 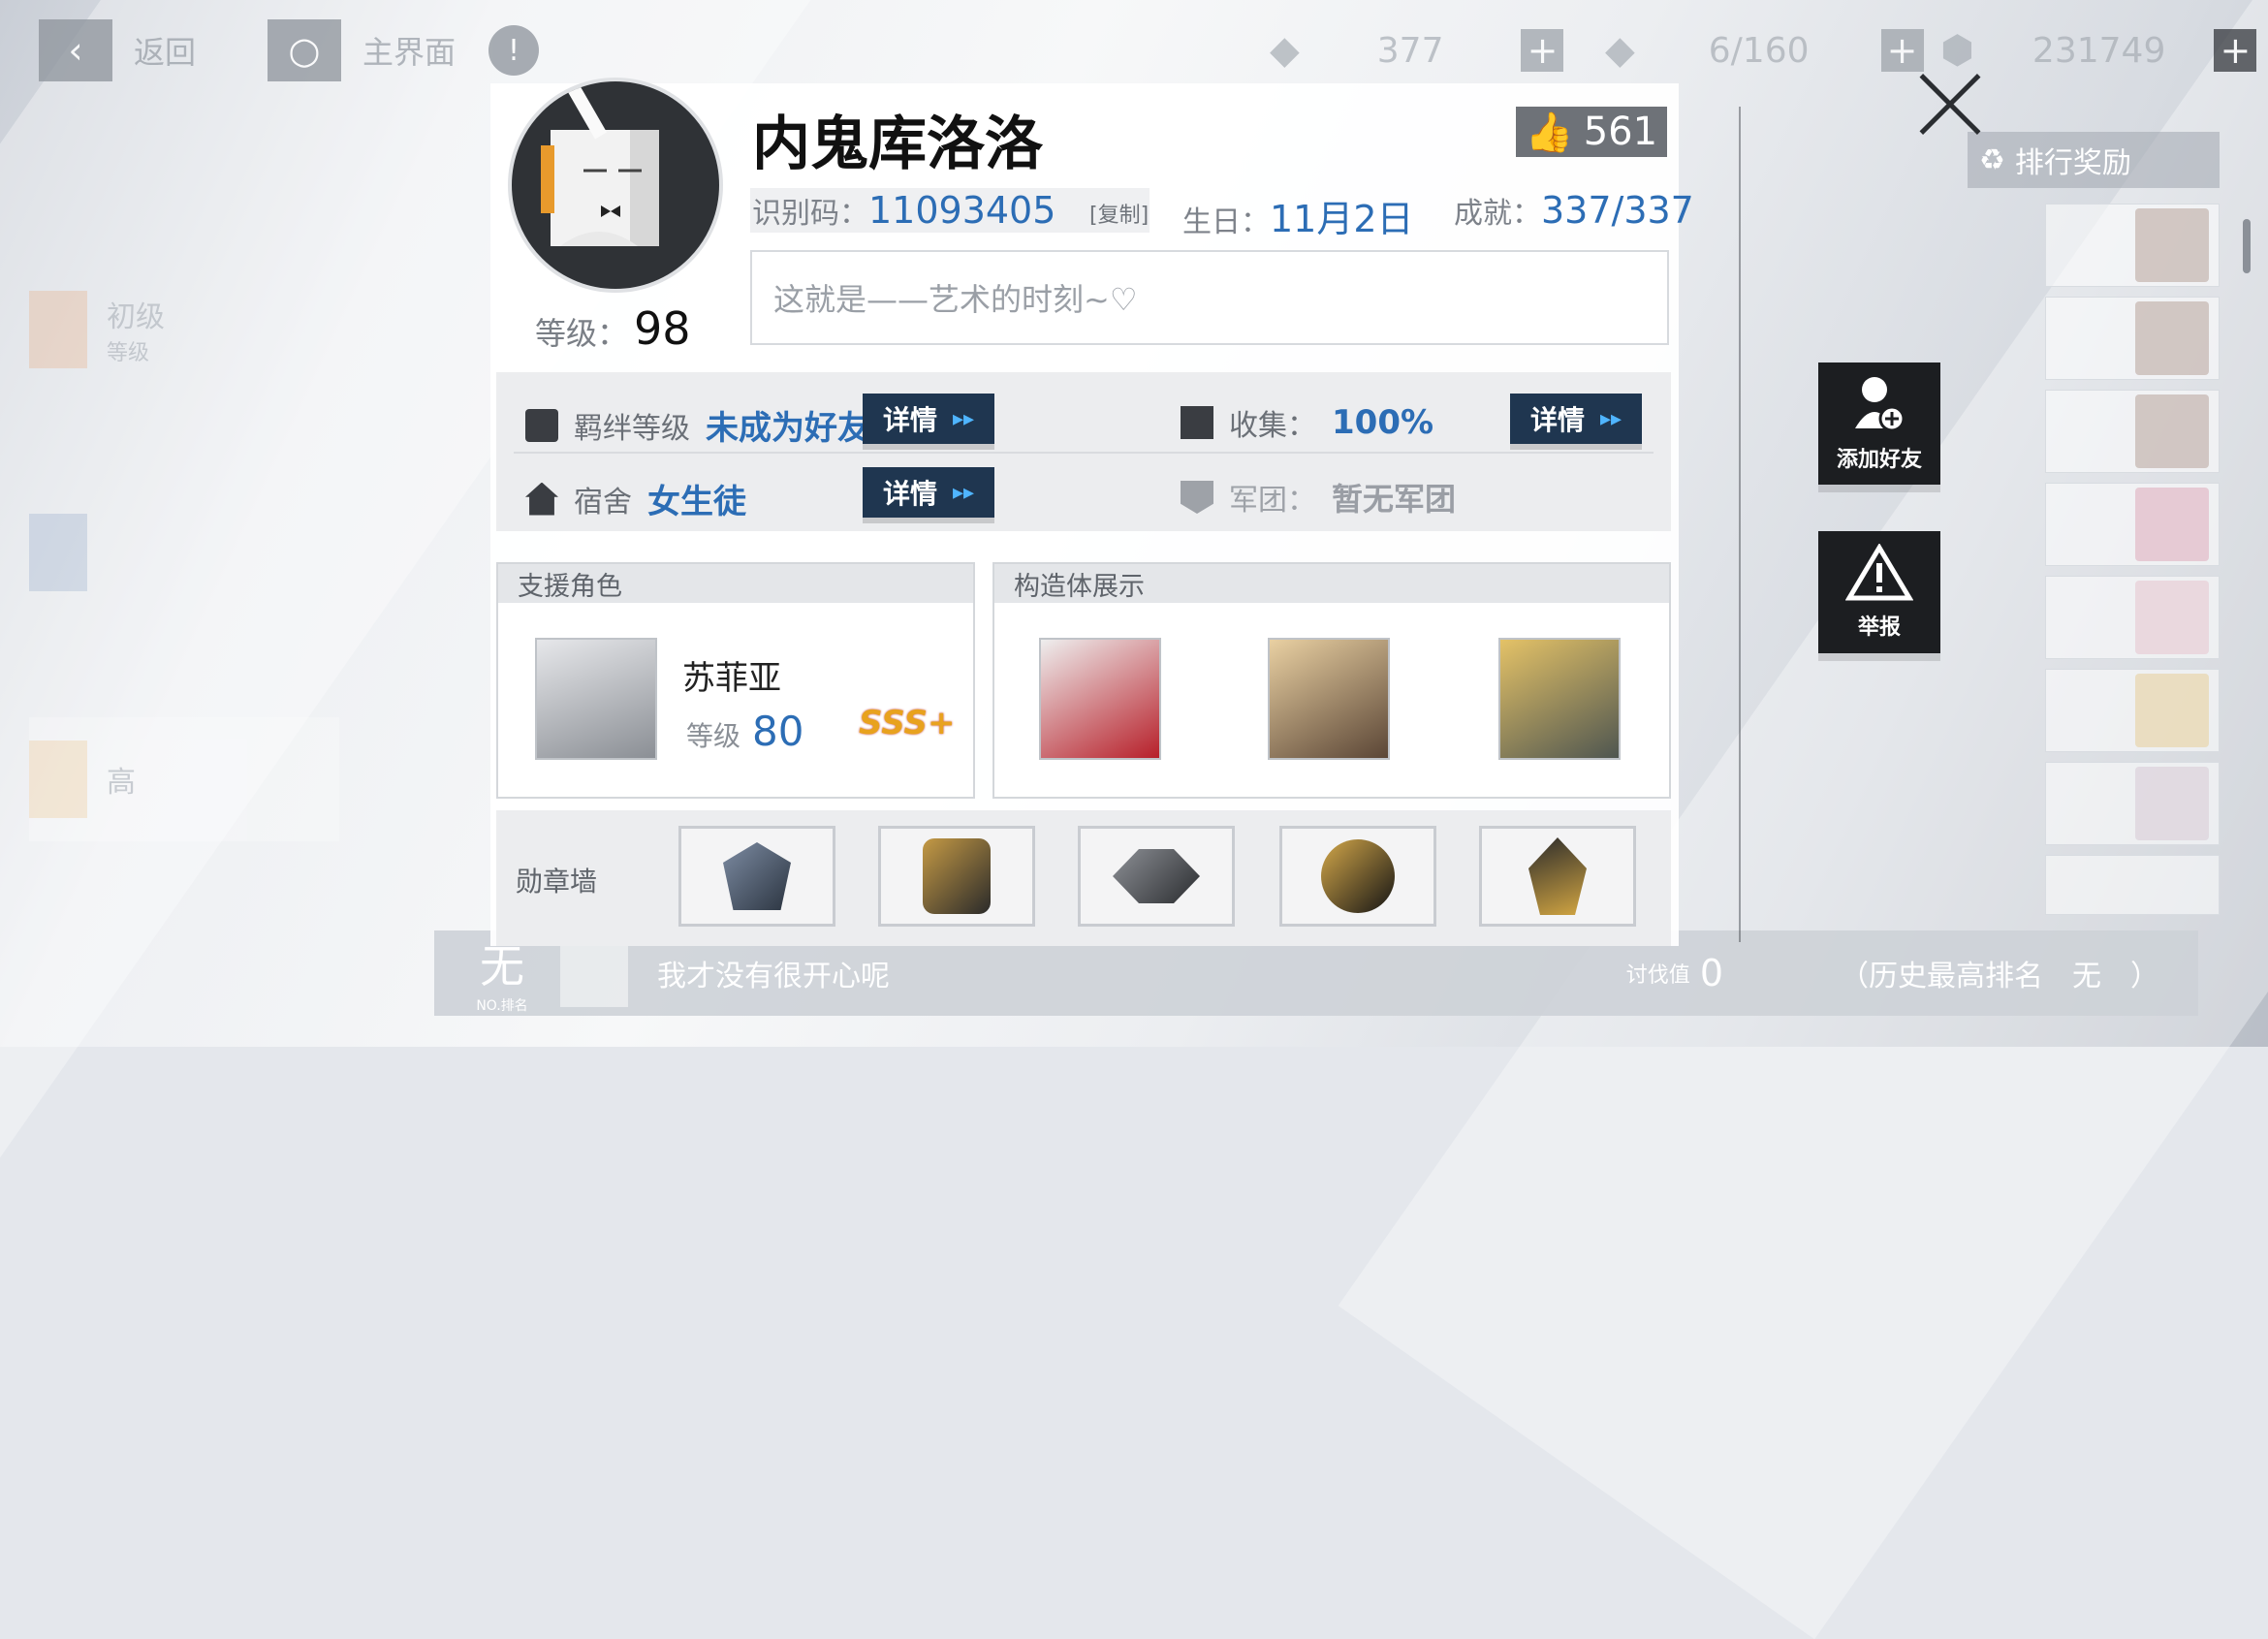 I want to click on helmet-medal-icon, so click(x=957, y=876).